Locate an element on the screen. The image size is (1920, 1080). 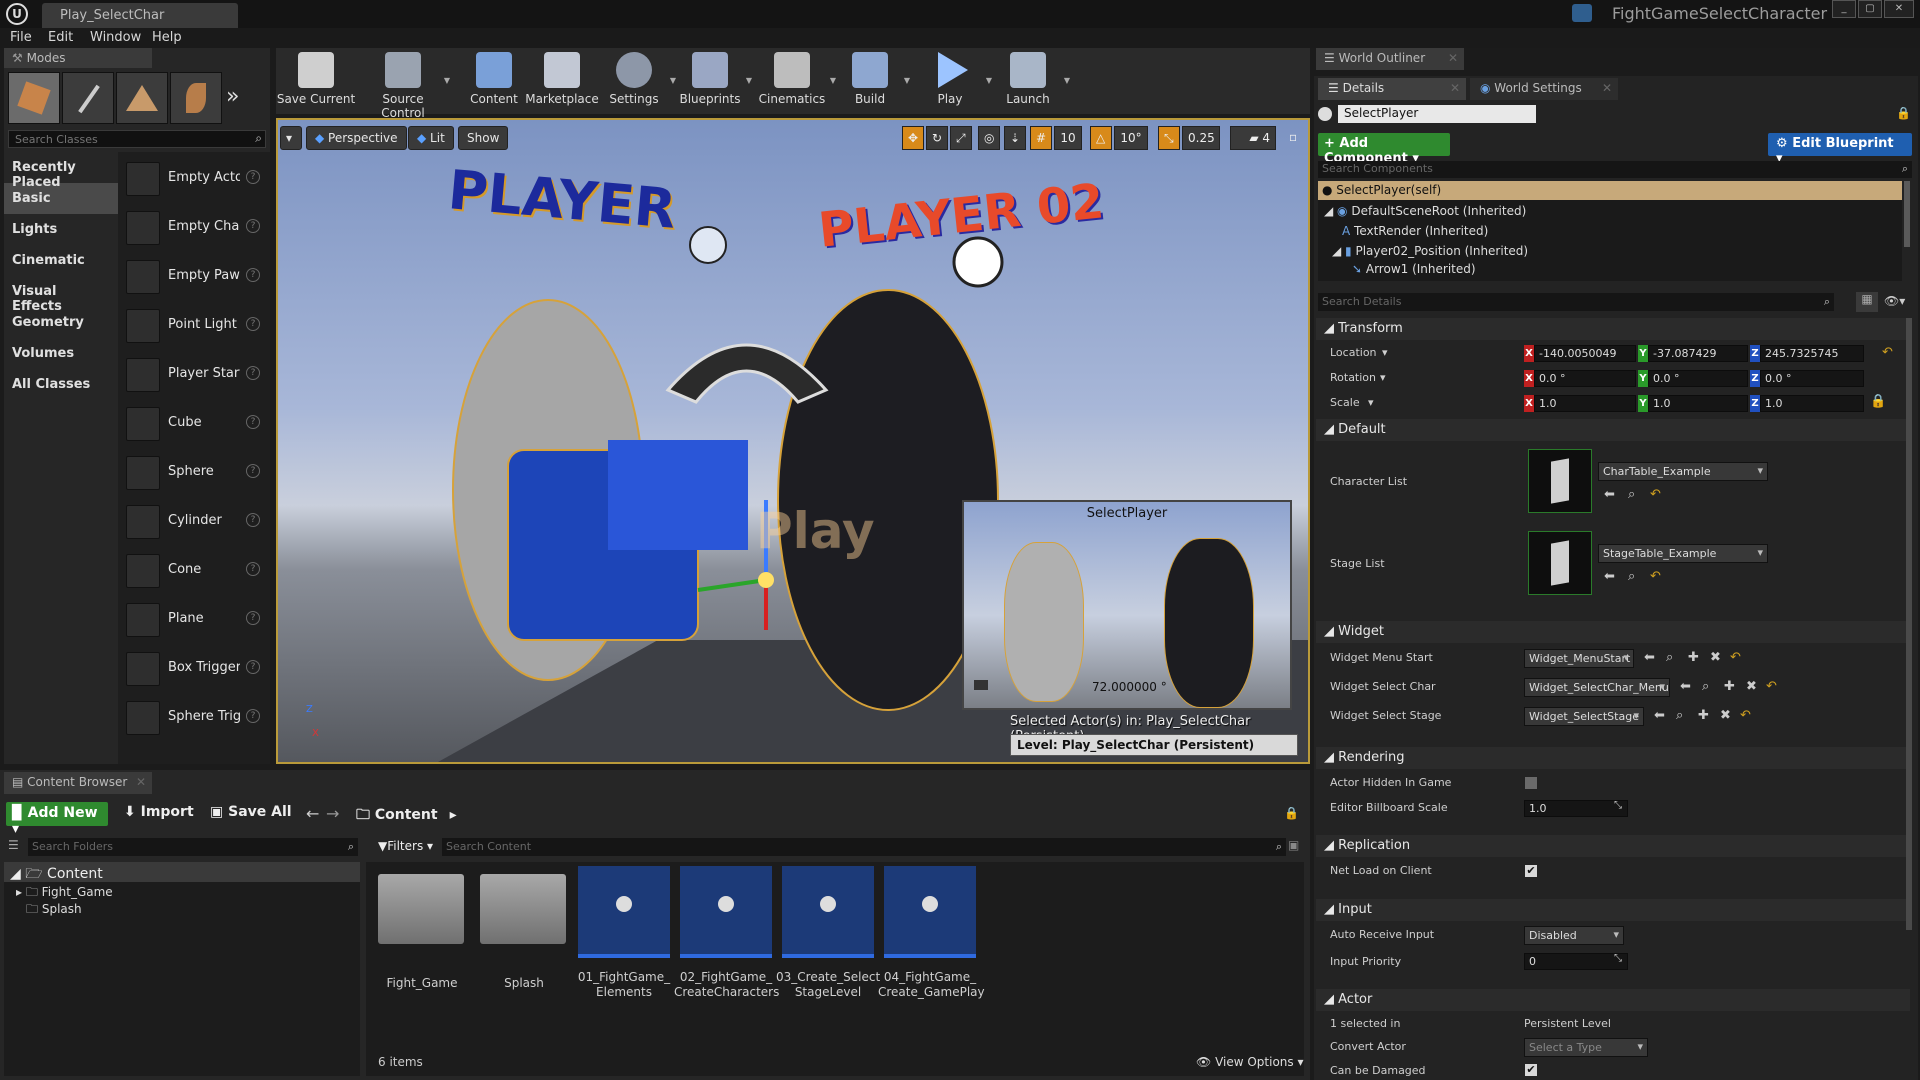
breadcrumb: 🗀 Content ▸ is located at coordinates (406, 816).